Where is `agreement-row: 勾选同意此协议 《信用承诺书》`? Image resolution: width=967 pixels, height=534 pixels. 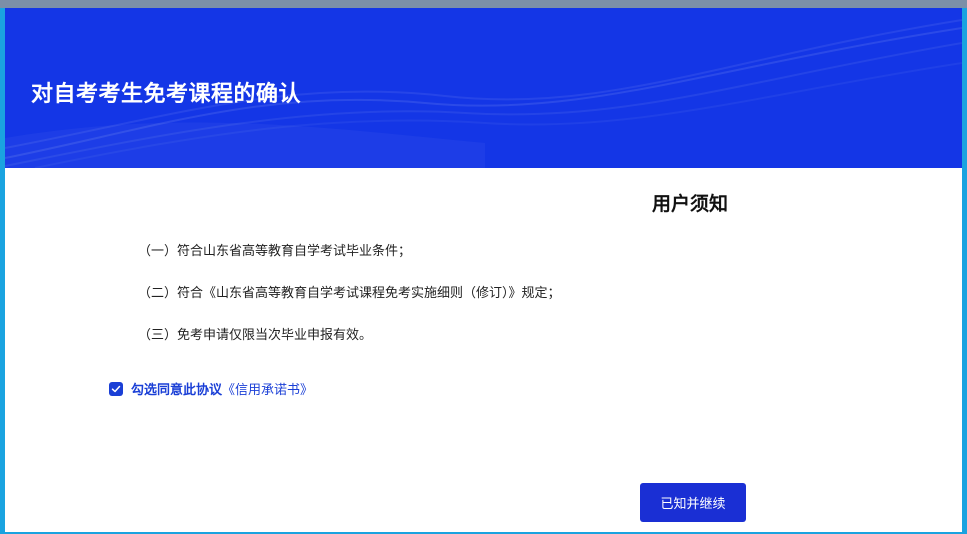
agreement-row: 勾选同意此协议 《信用承诺书》 is located at coordinates (211, 388).